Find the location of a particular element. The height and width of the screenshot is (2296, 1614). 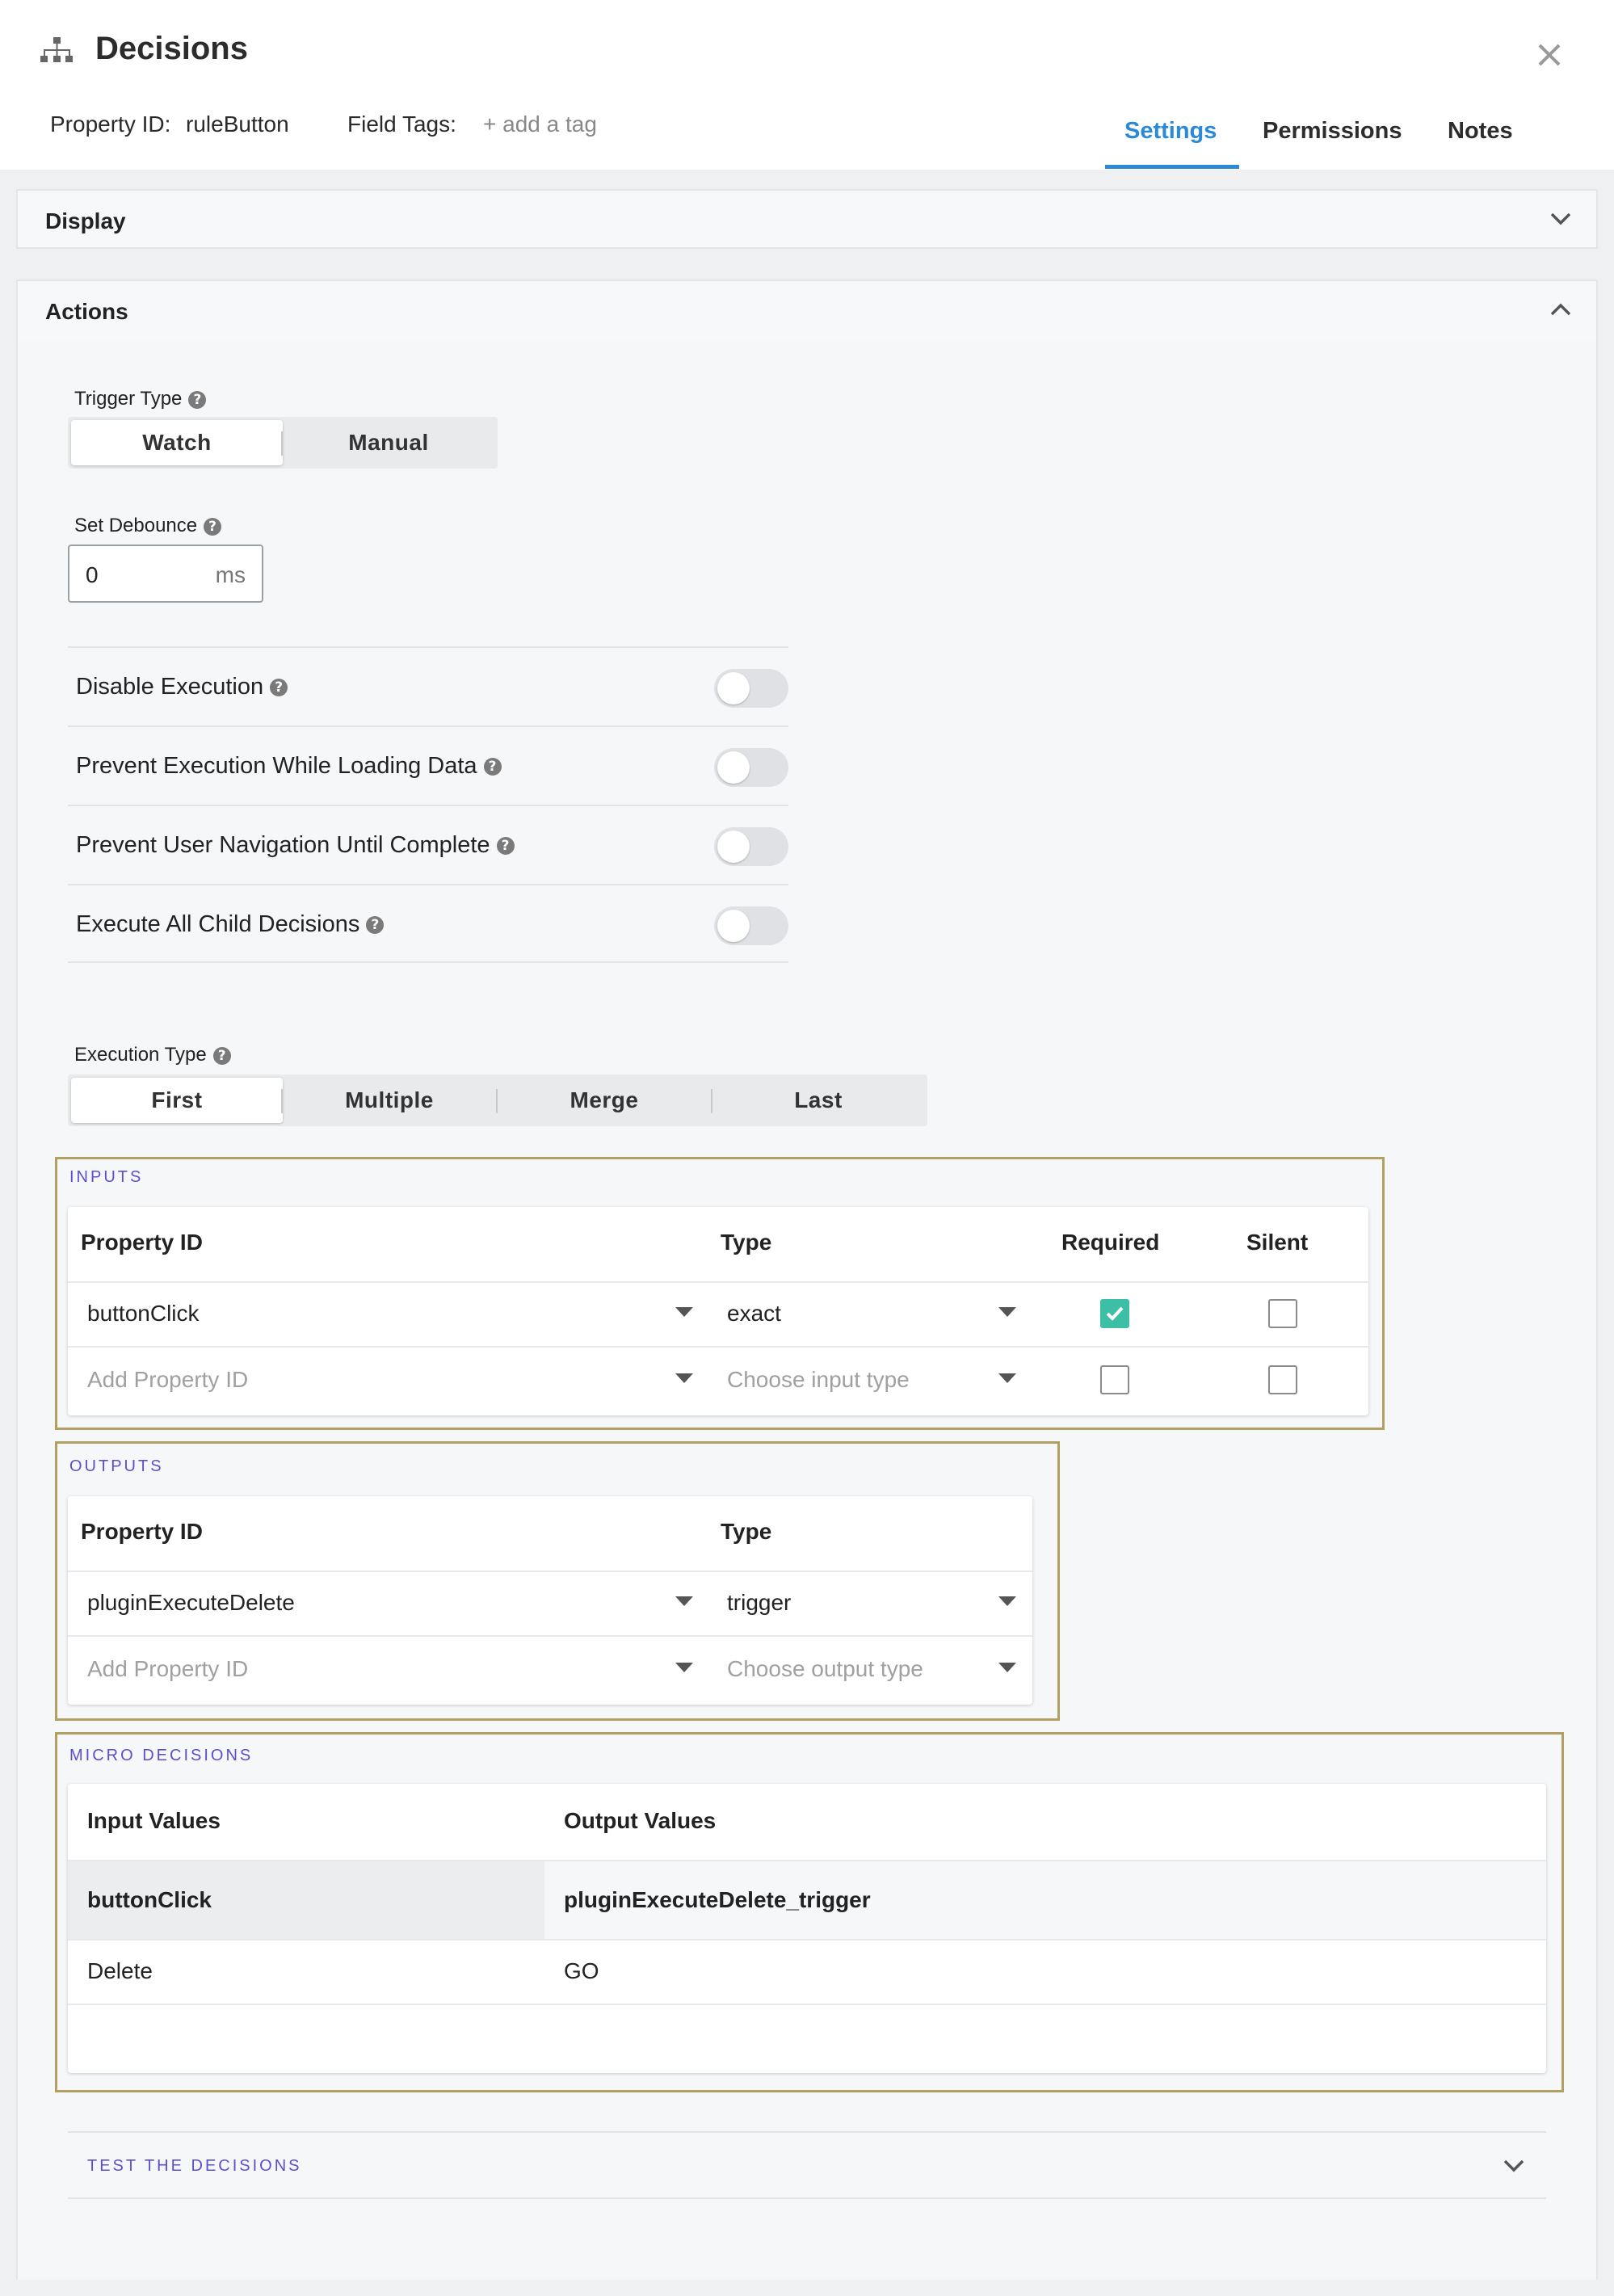

display-panel-header: Display is located at coordinates (807, 219).